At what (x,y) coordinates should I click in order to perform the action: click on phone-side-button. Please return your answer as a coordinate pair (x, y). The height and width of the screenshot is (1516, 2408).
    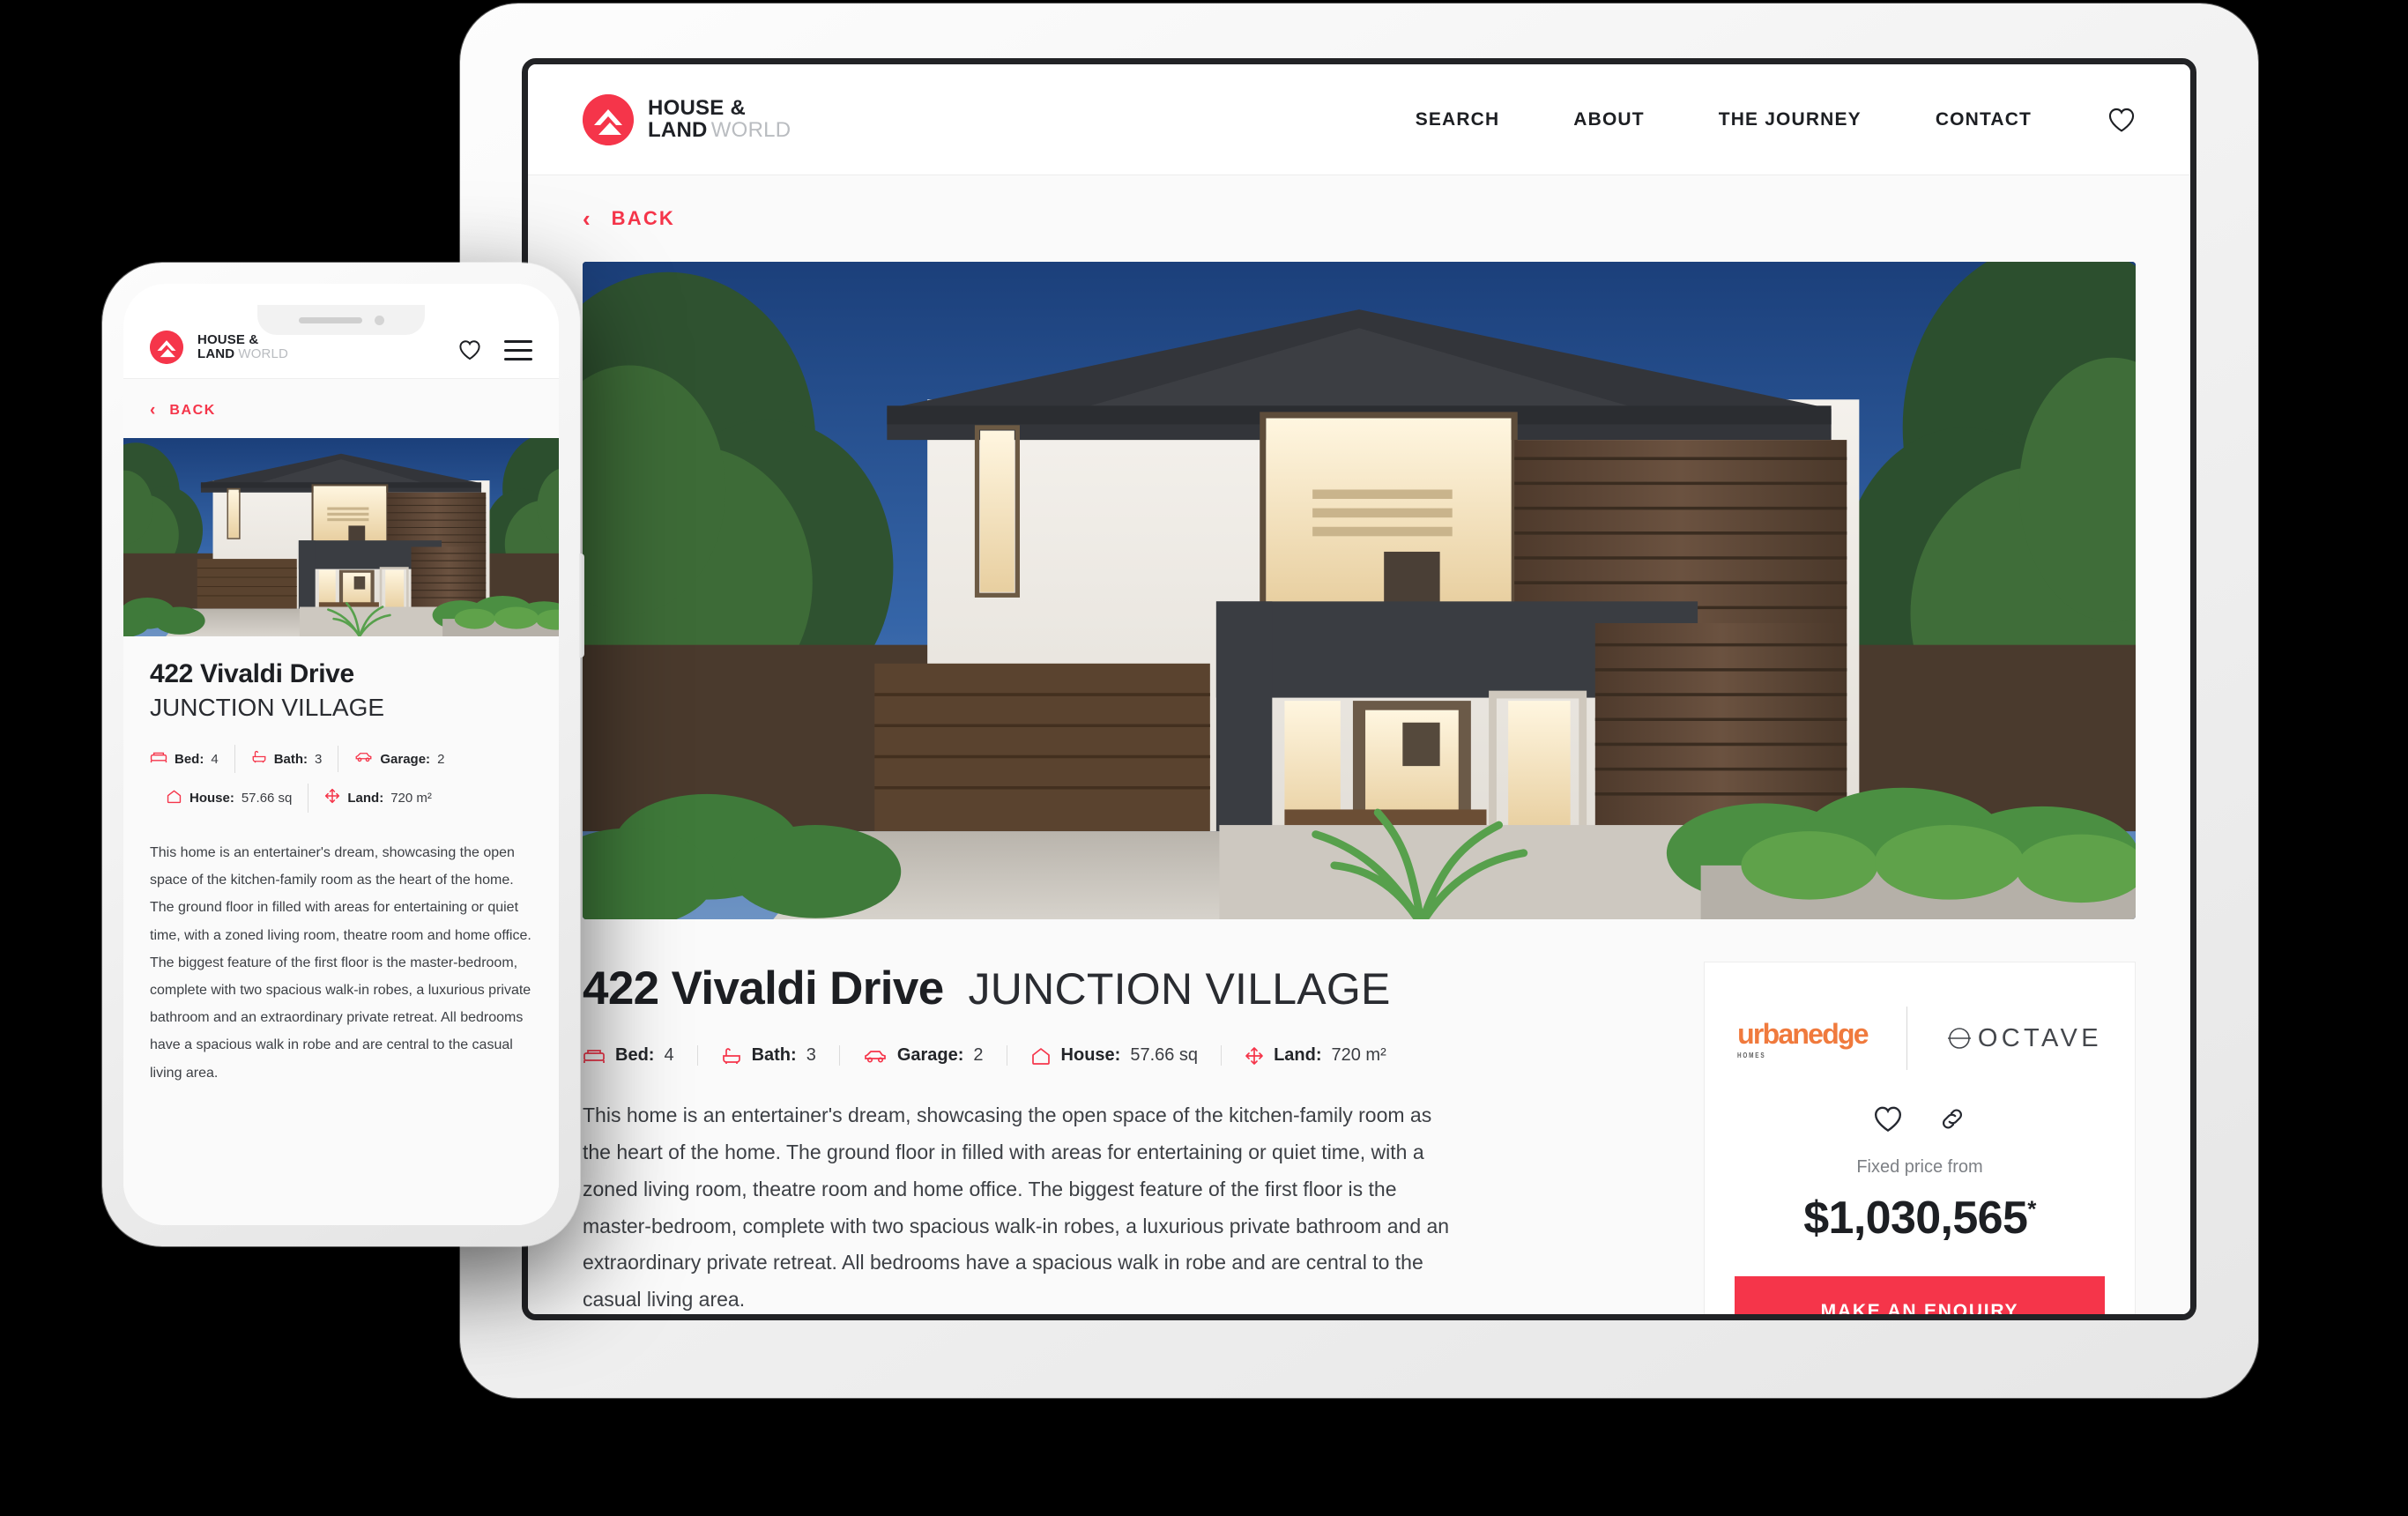
    Looking at the image, I should click on (581, 606).